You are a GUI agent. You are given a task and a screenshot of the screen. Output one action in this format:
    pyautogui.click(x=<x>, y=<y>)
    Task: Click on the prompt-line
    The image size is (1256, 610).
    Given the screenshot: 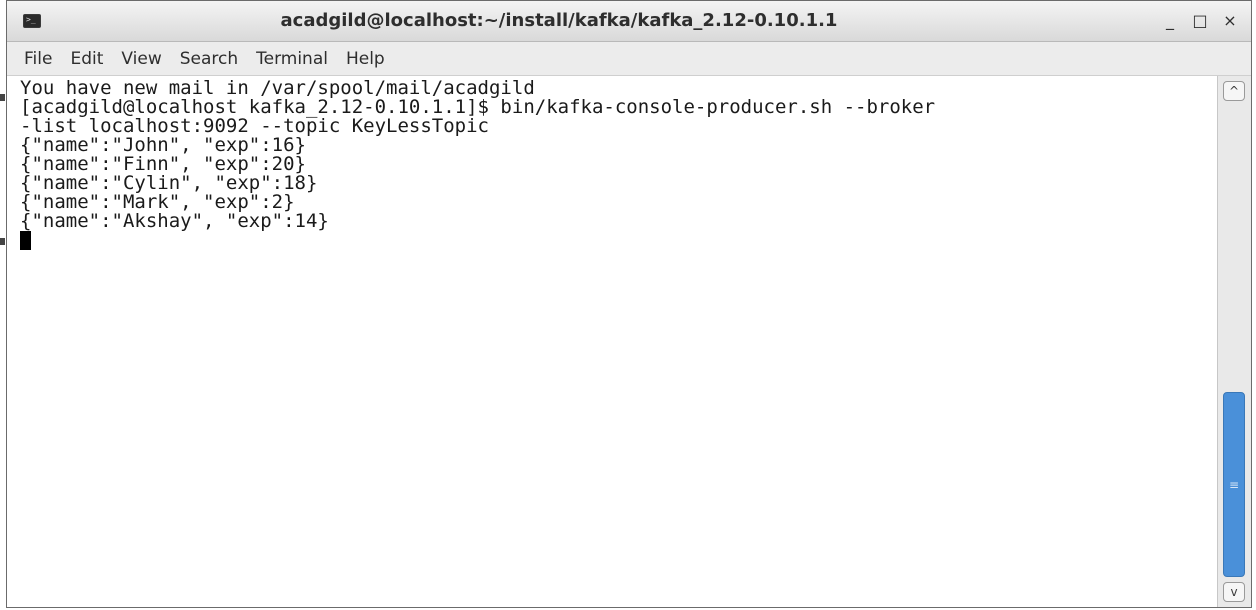 What is the action you would take?
    pyautogui.click(x=618, y=240)
    